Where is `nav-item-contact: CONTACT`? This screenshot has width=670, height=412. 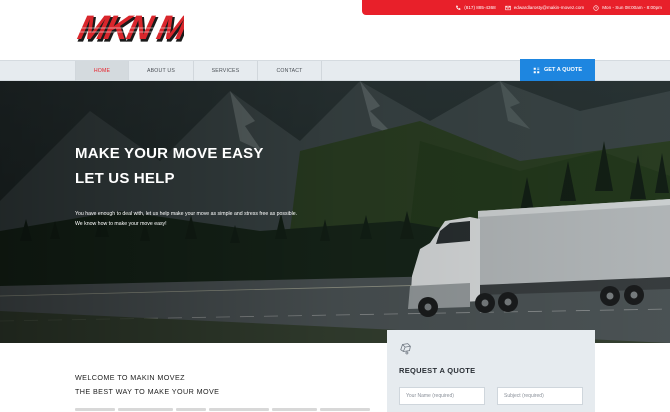 nav-item-contact: CONTACT is located at coordinates (290, 71).